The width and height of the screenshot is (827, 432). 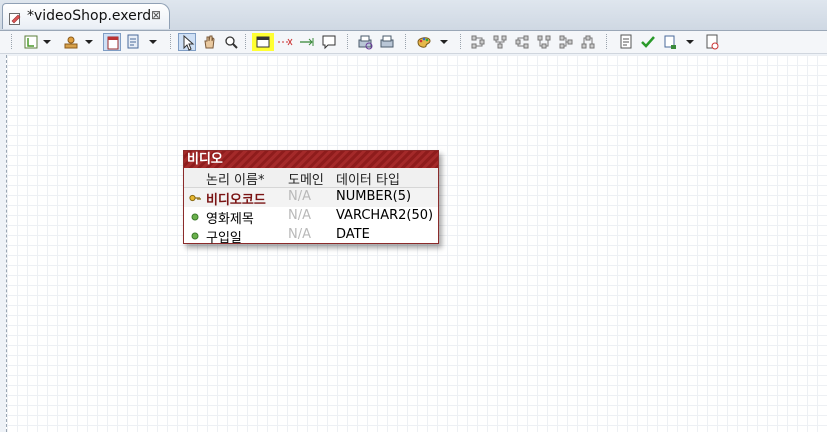 I want to click on notation-icon, so click(x=112, y=42).